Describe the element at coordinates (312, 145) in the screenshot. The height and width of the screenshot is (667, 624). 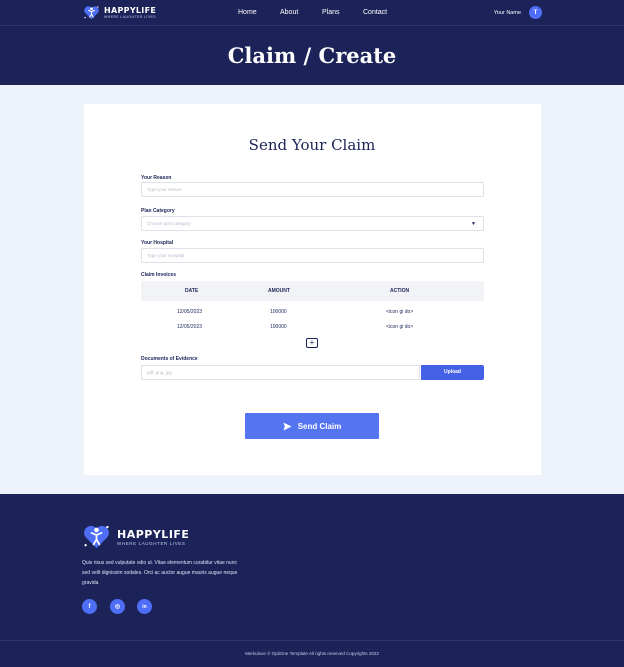
I see `form-title: Send Your Claim` at that location.